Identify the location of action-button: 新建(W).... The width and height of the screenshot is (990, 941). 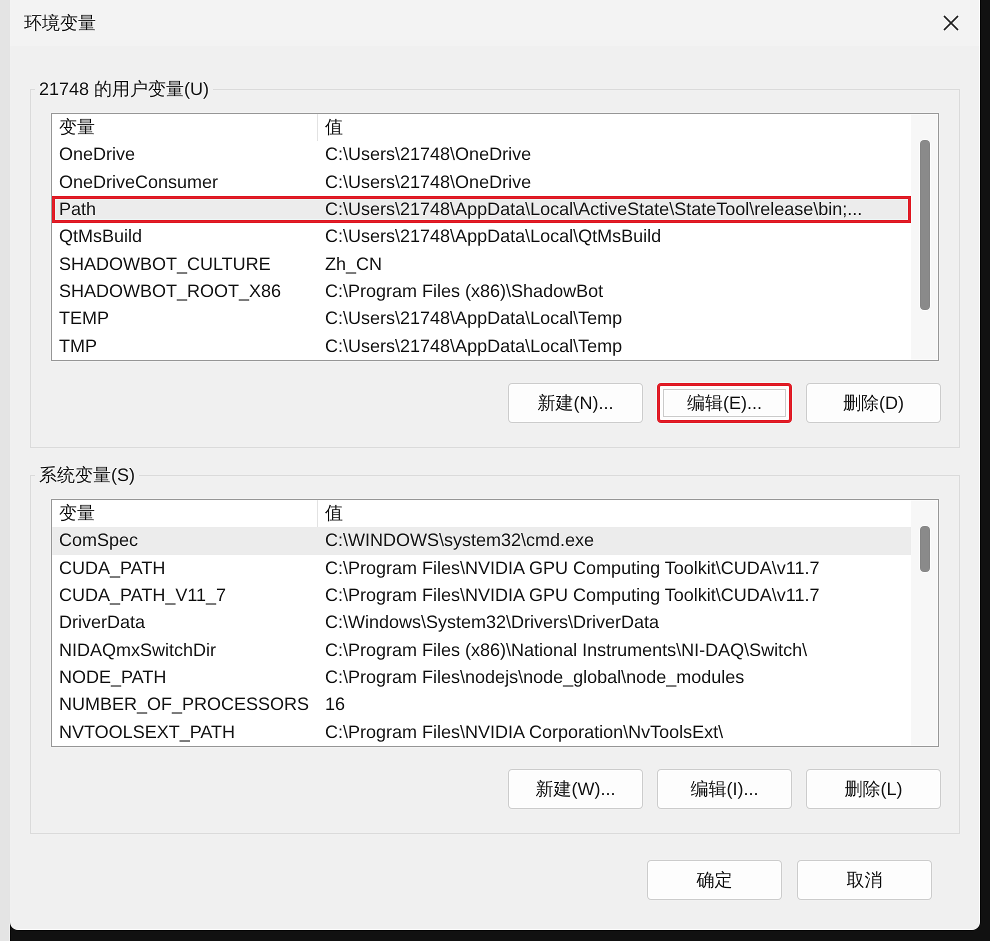
(575, 789).